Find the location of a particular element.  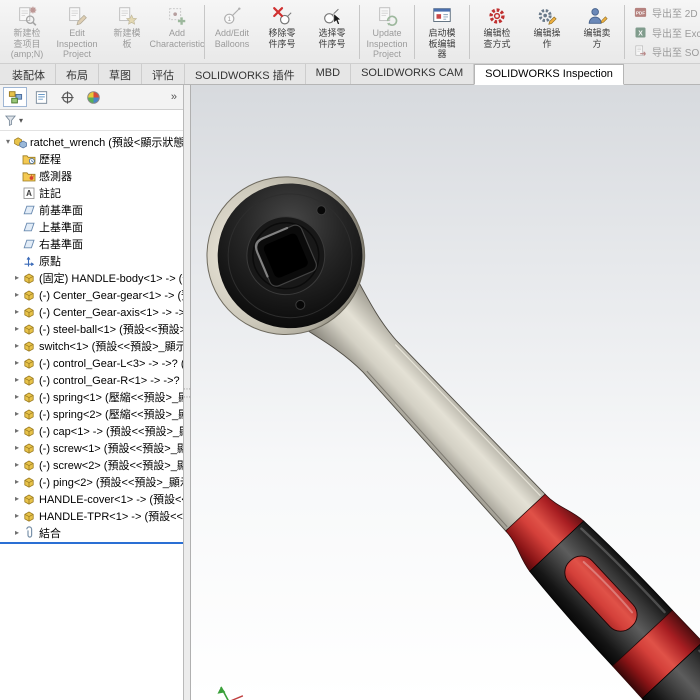

tree-item: 右基準面 is located at coordinates (91, 243).